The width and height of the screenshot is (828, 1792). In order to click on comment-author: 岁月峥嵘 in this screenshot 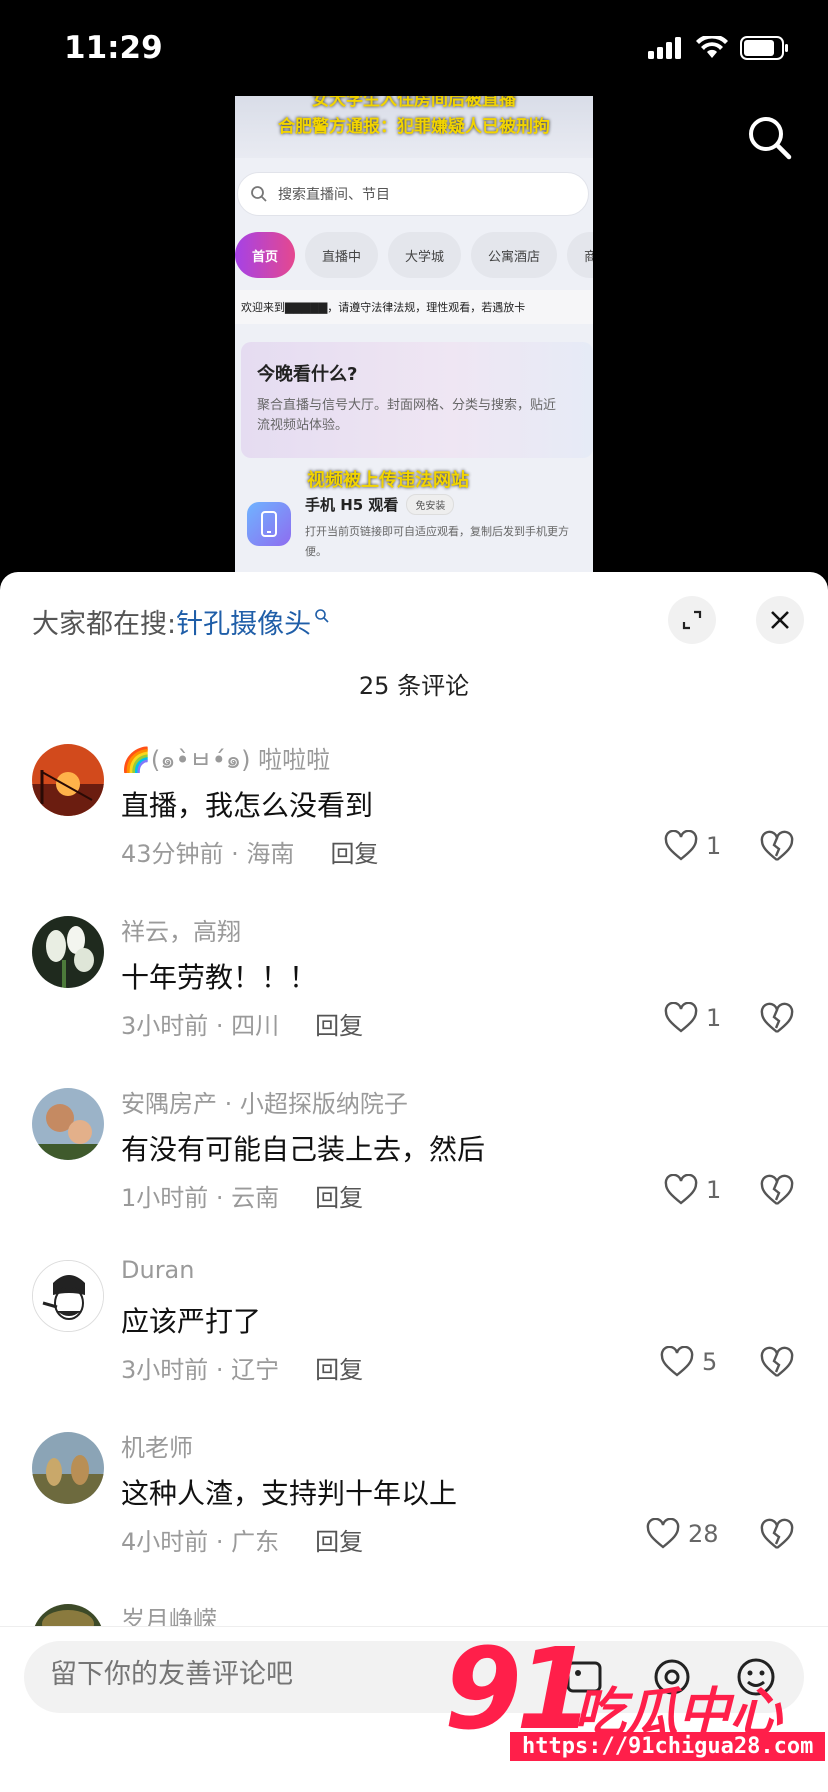, I will do `click(169, 1613)`.